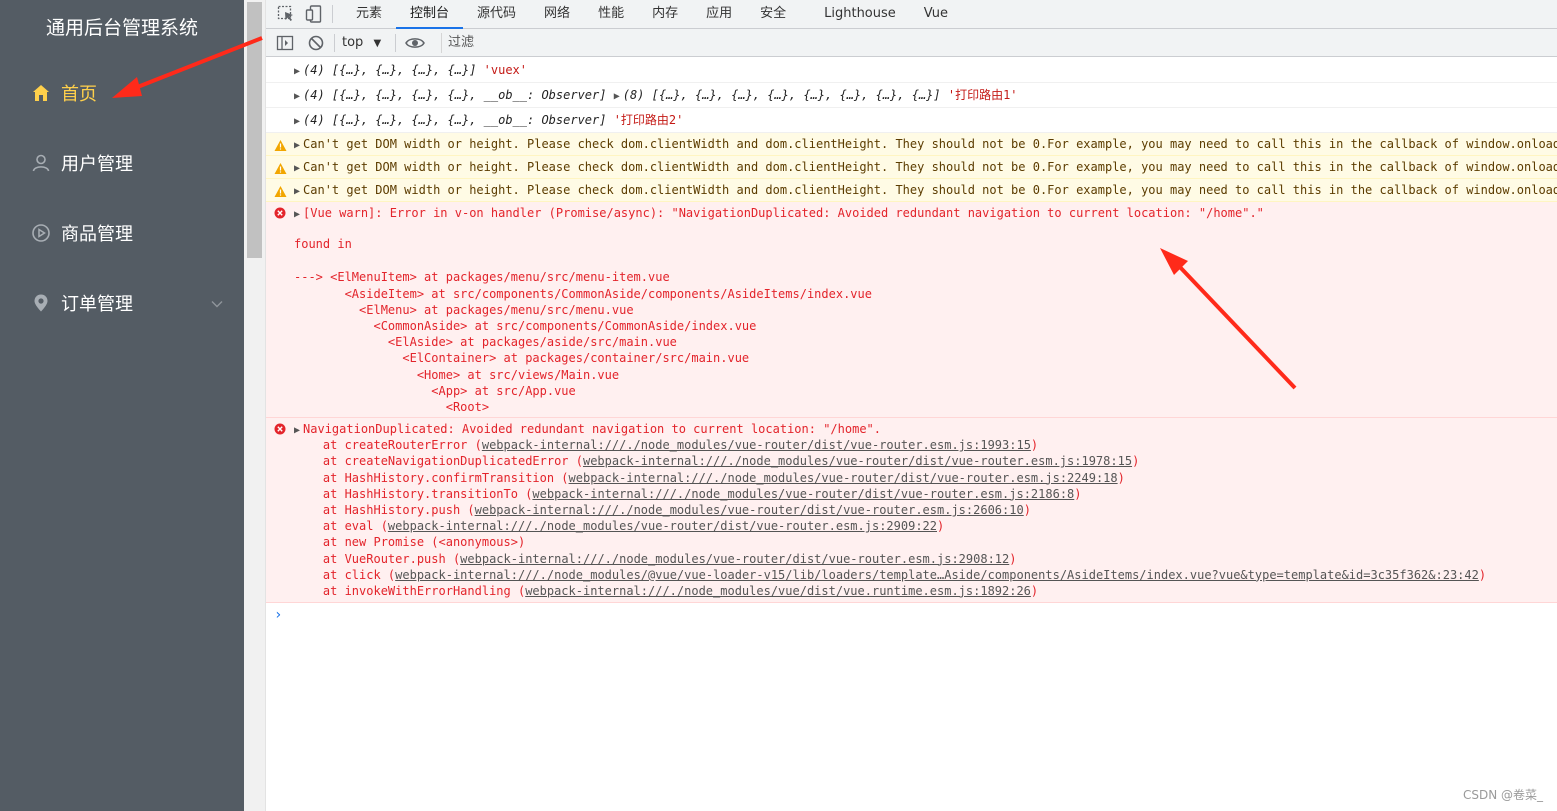 The width and height of the screenshot is (1557, 811). What do you see at coordinates (392, 406) in the screenshot?
I see `trace-line: <Root>` at bounding box center [392, 406].